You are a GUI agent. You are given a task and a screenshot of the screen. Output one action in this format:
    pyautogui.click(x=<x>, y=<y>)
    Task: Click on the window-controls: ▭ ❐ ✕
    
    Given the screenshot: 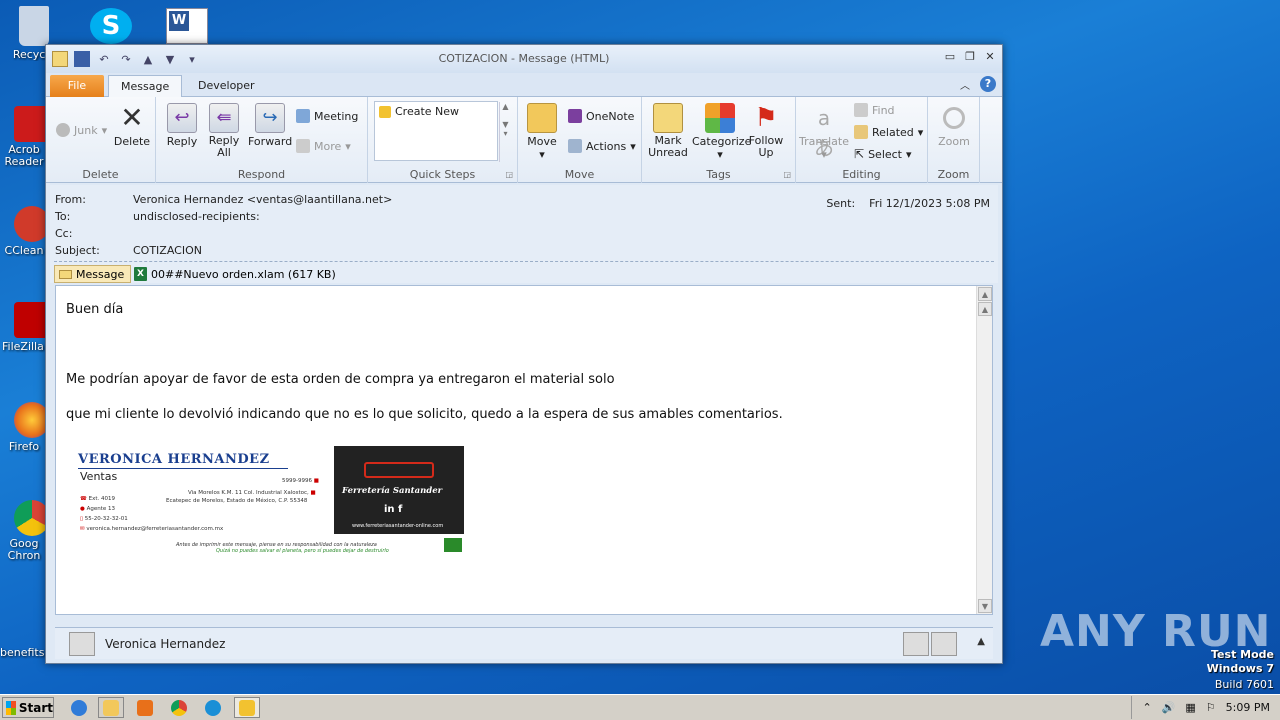 What is the action you would take?
    pyautogui.click(x=970, y=57)
    